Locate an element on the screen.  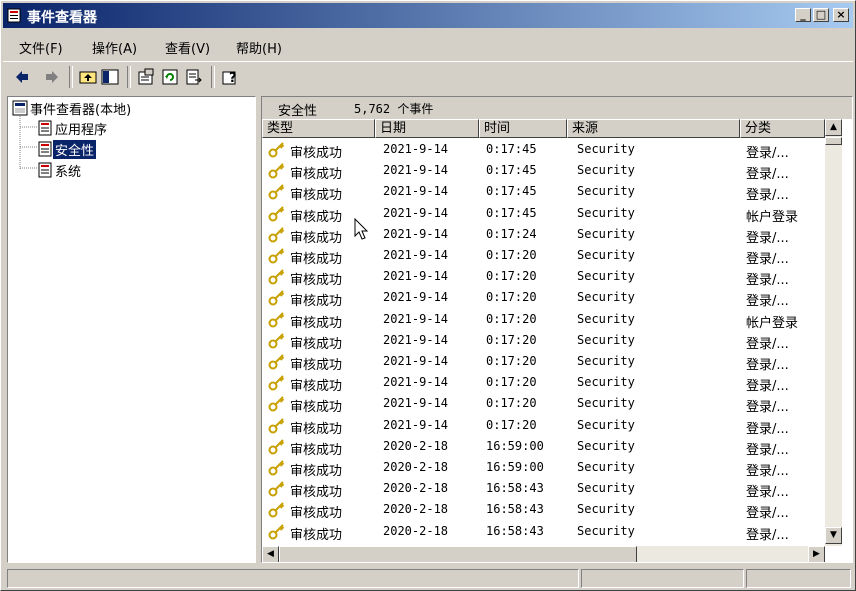
tree-item-label: 应用程序 is located at coordinates (81, 130).